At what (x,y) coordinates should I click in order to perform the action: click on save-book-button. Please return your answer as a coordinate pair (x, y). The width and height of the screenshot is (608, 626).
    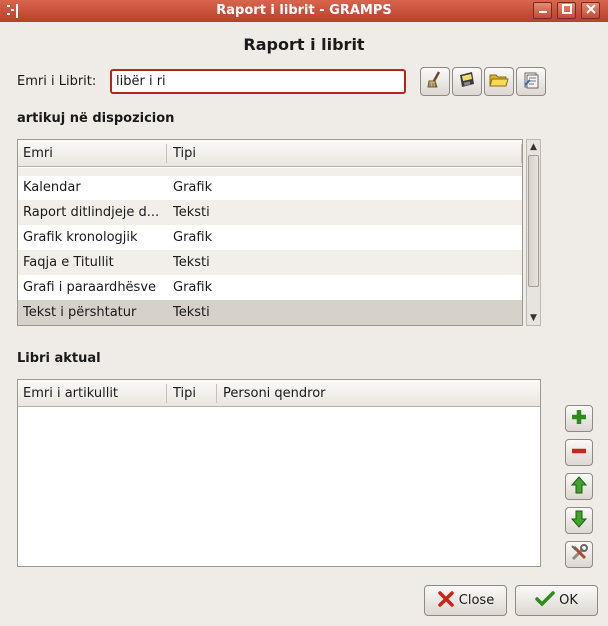
    Looking at the image, I should click on (467, 81).